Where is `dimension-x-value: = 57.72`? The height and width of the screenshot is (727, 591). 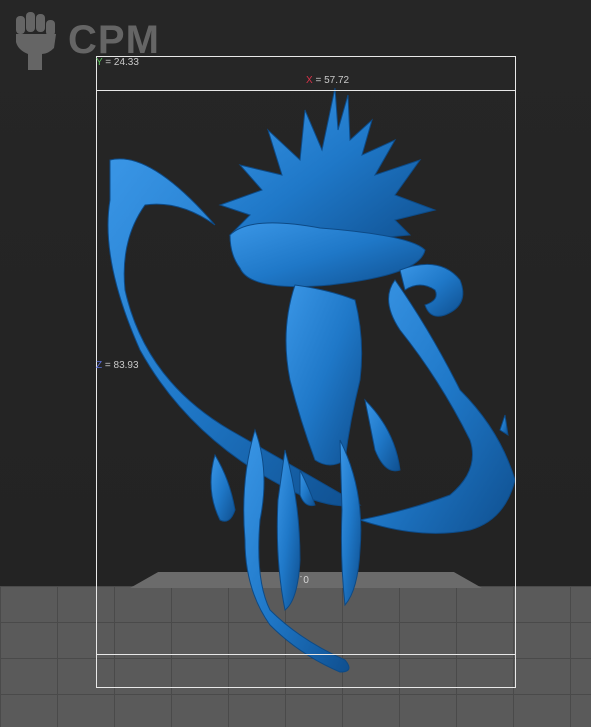
dimension-x-value: = 57.72 is located at coordinates (332, 80).